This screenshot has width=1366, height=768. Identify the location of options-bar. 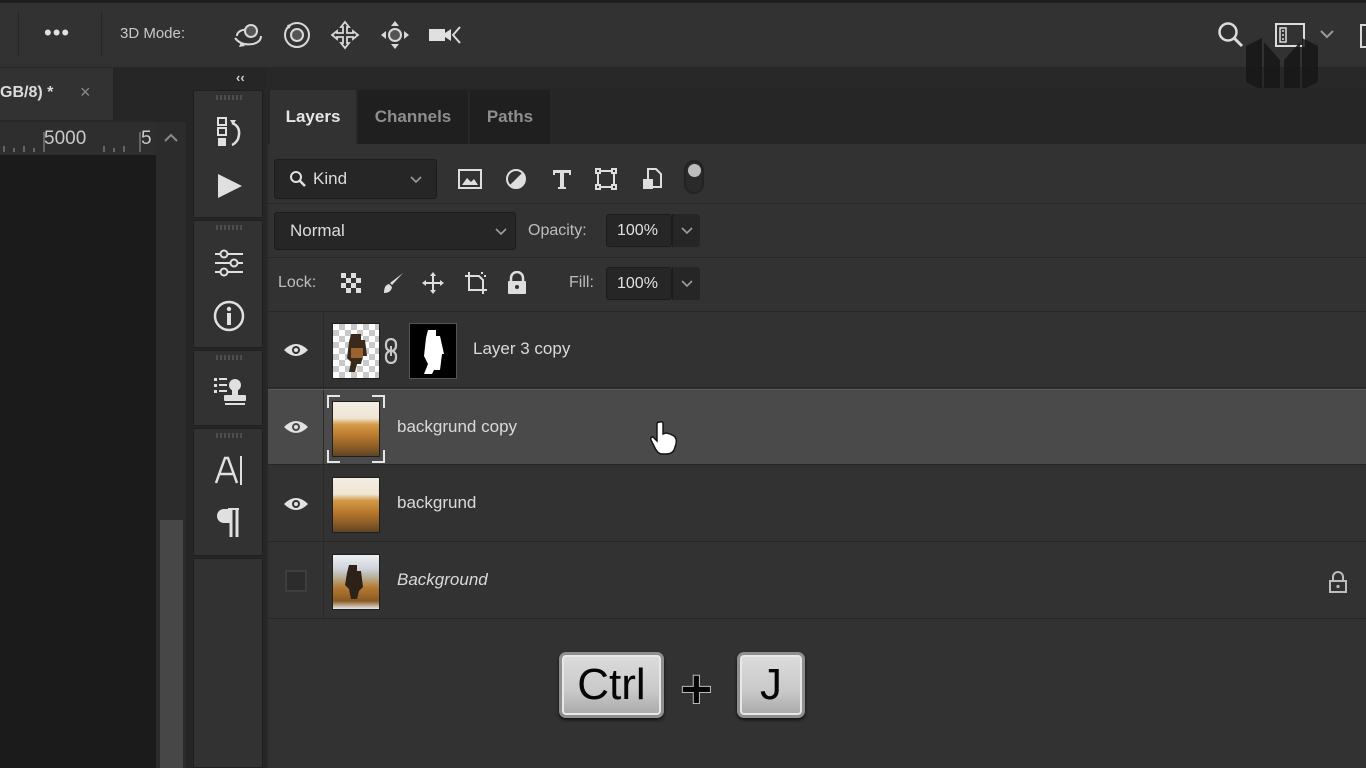
(683, 34).